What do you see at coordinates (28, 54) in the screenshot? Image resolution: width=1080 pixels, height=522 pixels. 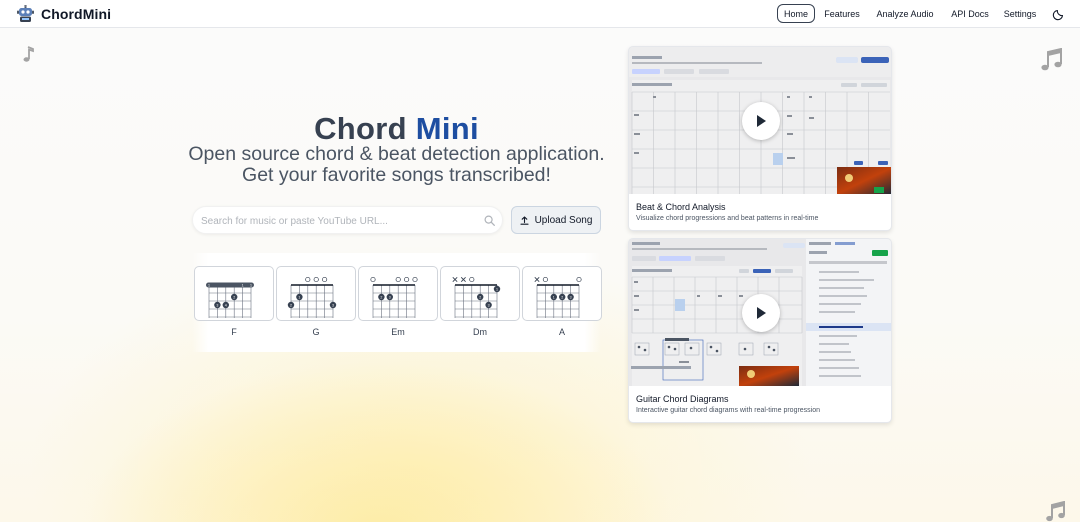 I see `music-note-icon` at bounding box center [28, 54].